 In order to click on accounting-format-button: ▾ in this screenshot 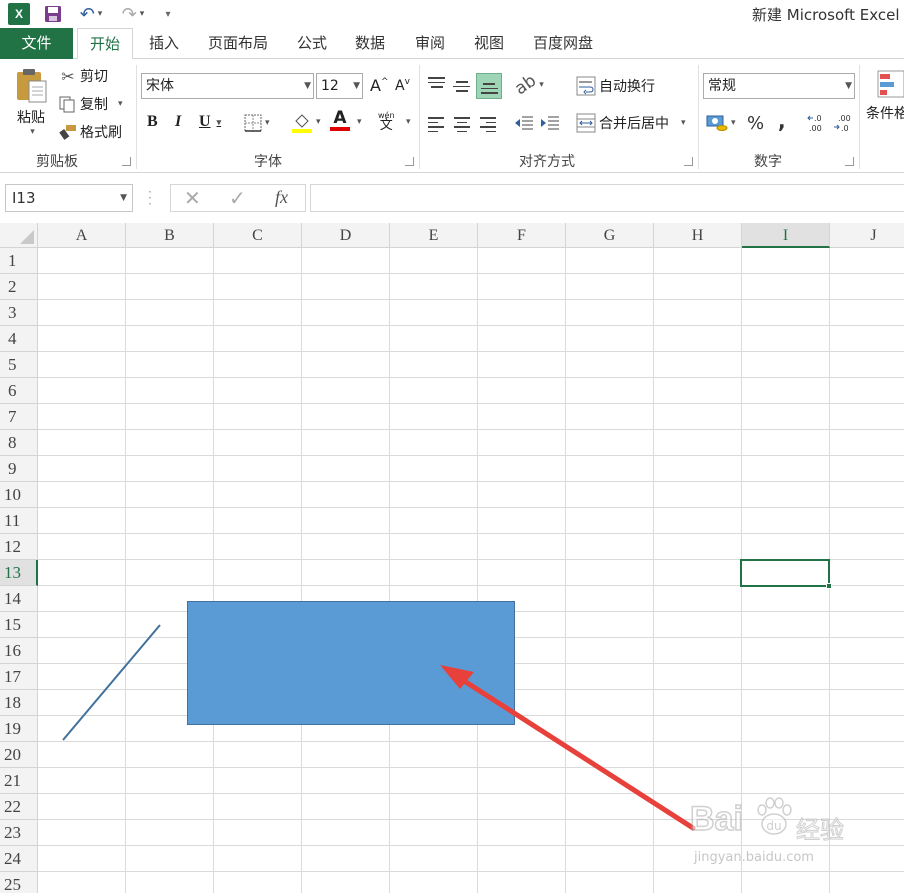, I will do `click(721, 123)`.